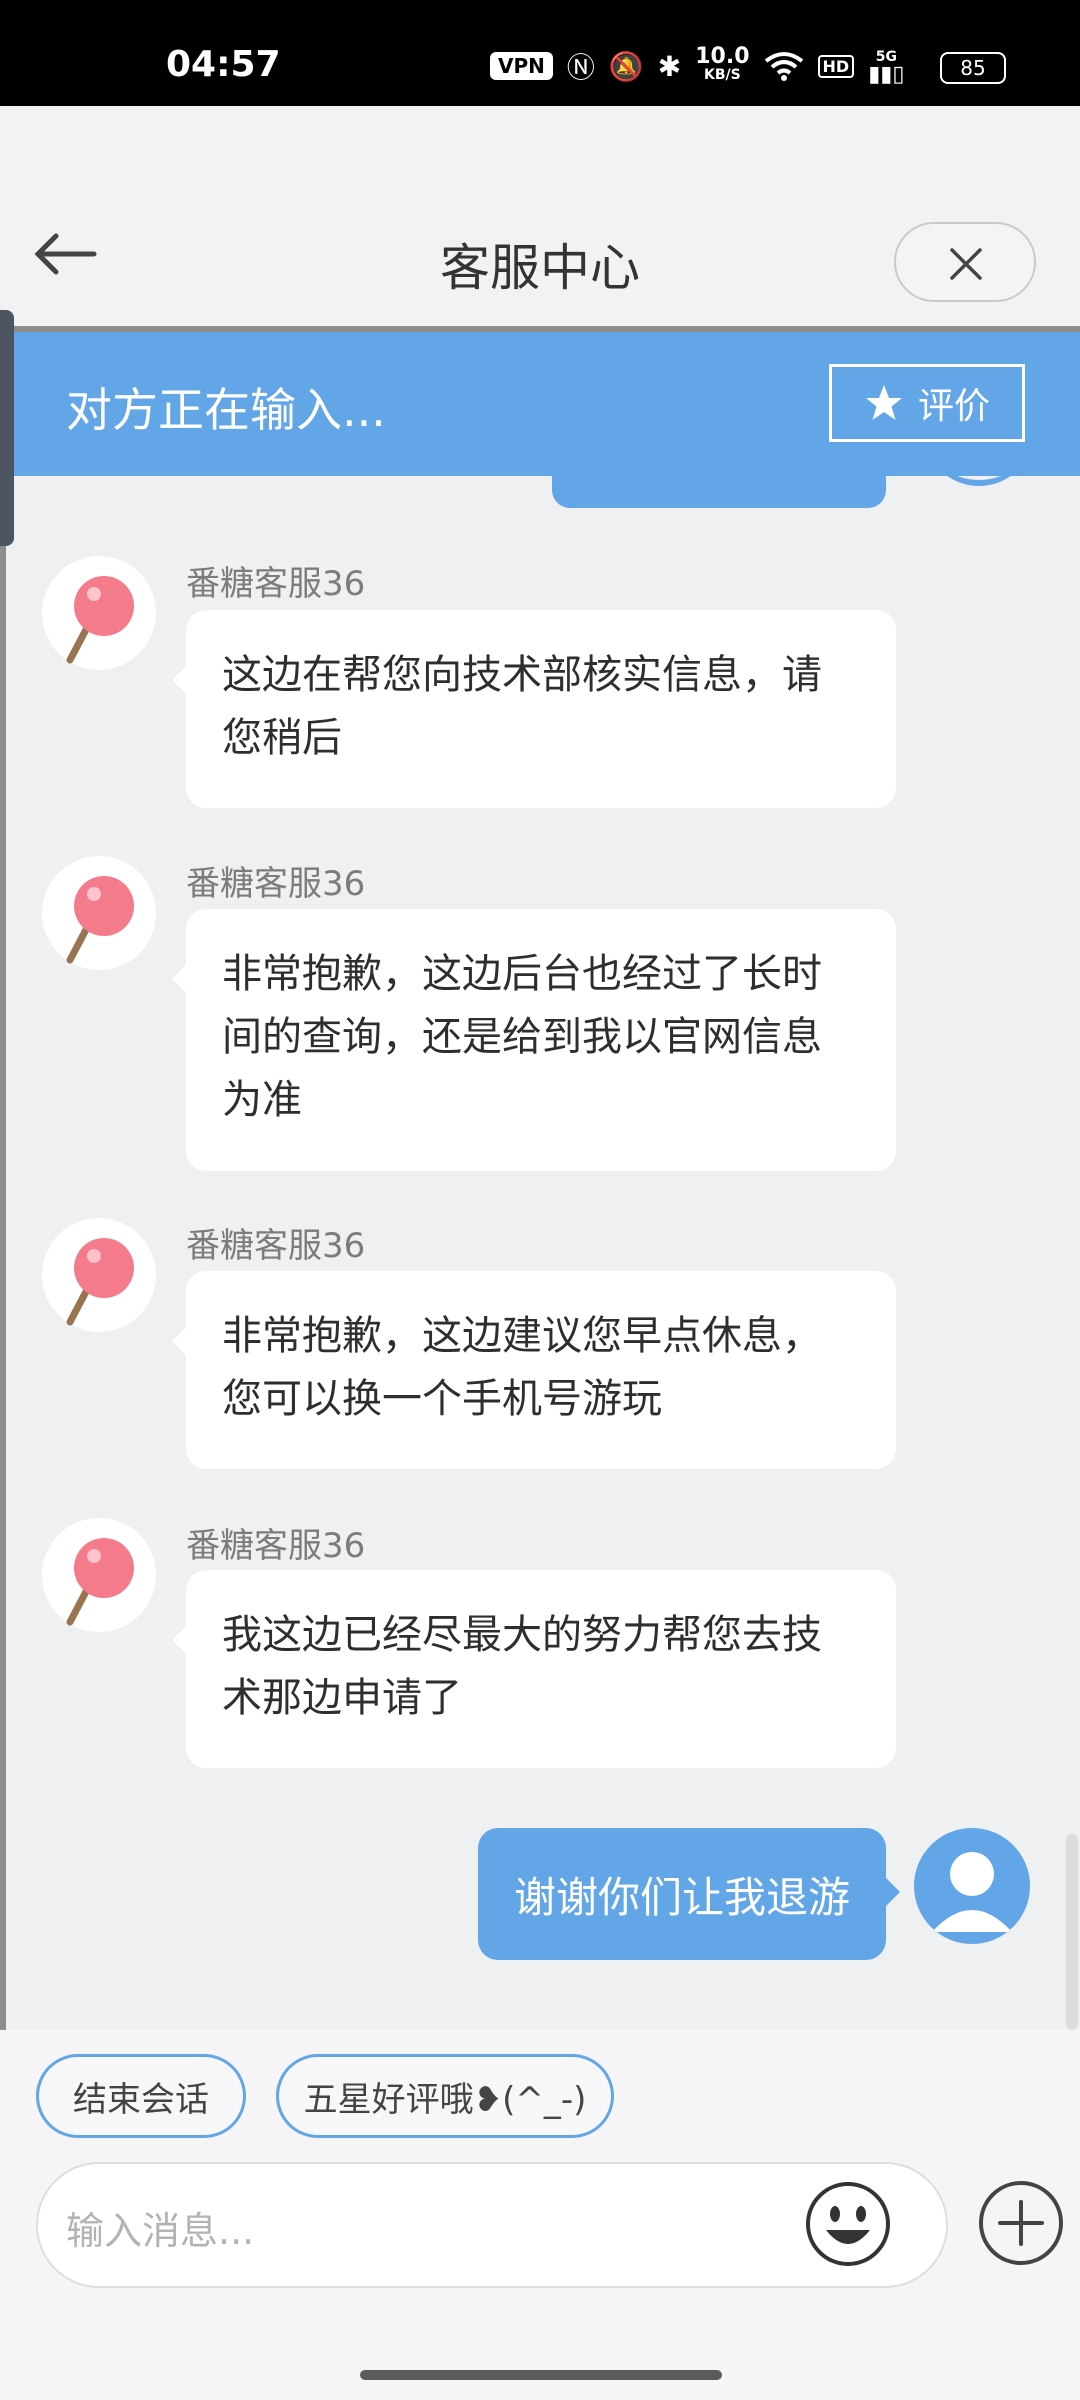 The image size is (1080, 2400). Describe the element at coordinates (848, 2224) in the screenshot. I see `smiley-icon` at that location.